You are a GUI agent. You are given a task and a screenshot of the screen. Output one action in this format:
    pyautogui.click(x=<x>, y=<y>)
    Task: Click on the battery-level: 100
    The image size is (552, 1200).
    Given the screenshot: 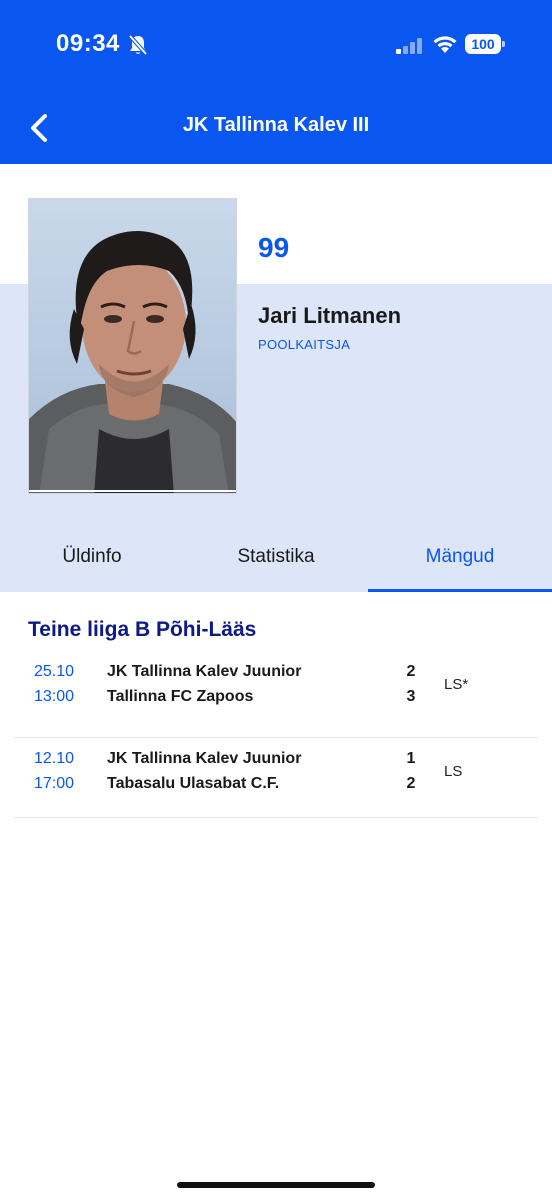 What is the action you would take?
    pyautogui.click(x=483, y=44)
    